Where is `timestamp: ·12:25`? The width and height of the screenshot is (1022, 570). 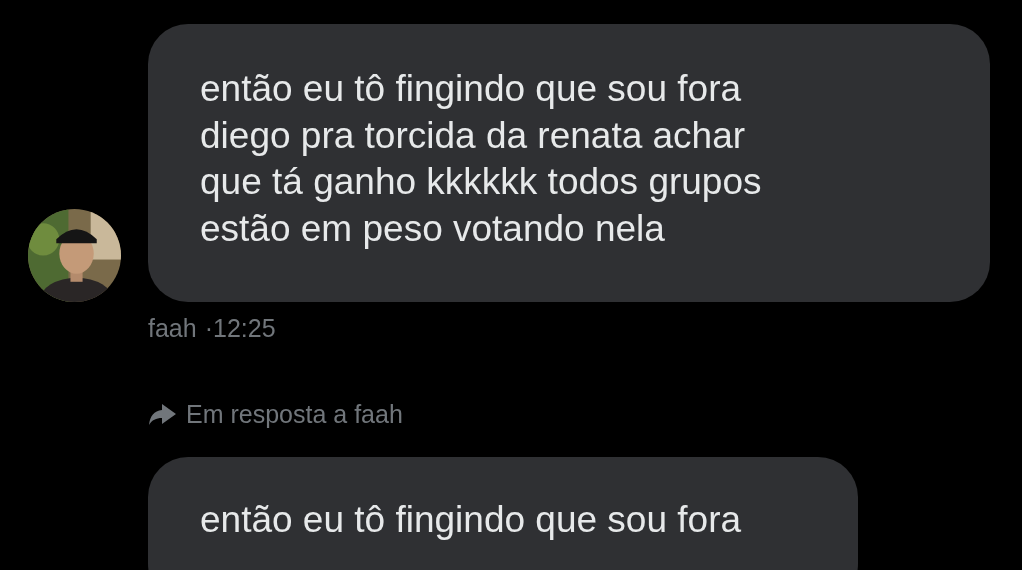
timestamp: ·12:25 is located at coordinates (240, 328).